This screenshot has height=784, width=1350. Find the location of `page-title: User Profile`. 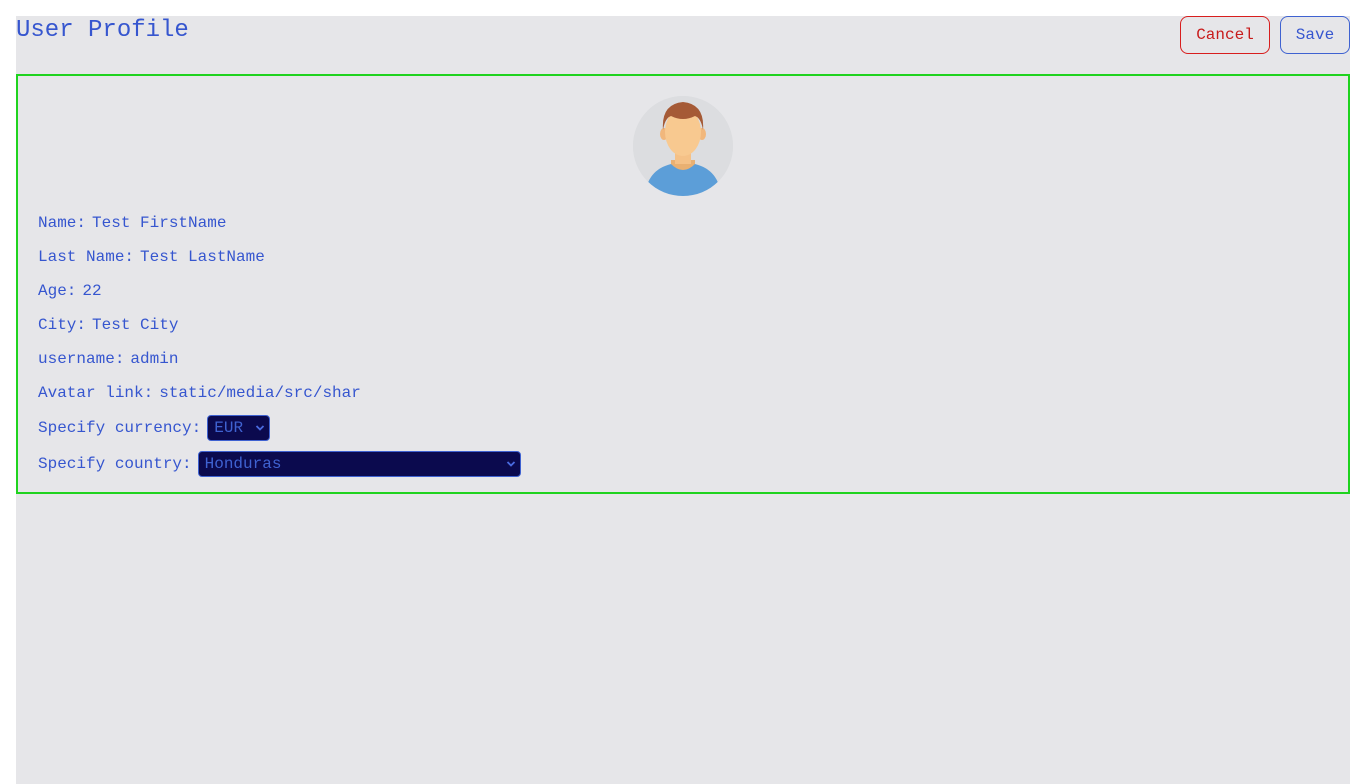

page-title: User Profile is located at coordinates (102, 30).